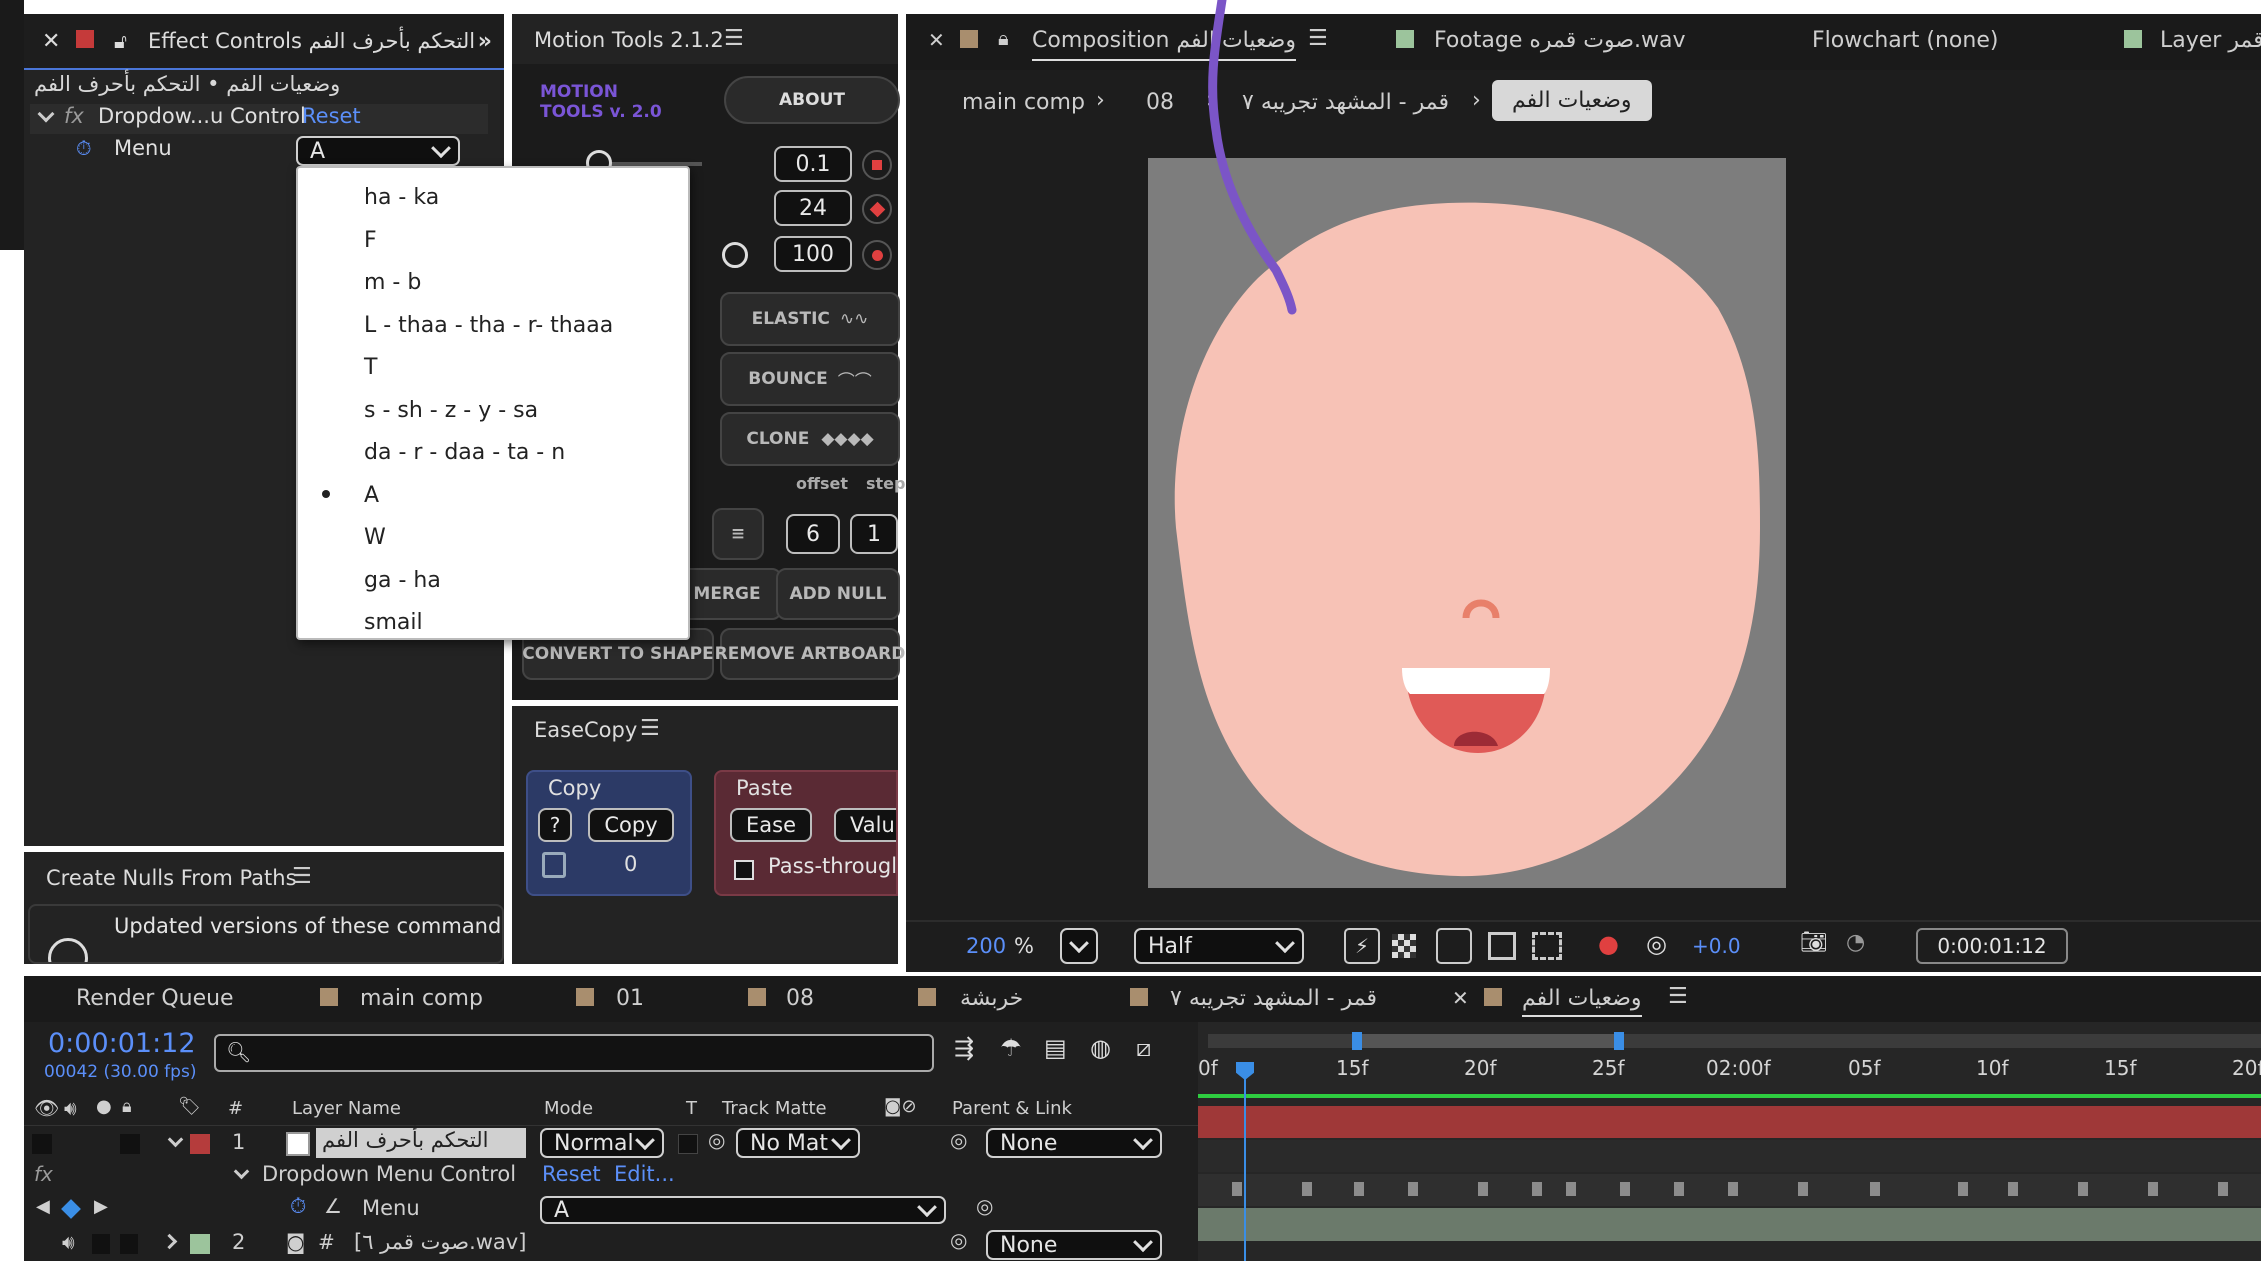 The image size is (2261, 1261). I want to click on menu-item: F, so click(493, 240).